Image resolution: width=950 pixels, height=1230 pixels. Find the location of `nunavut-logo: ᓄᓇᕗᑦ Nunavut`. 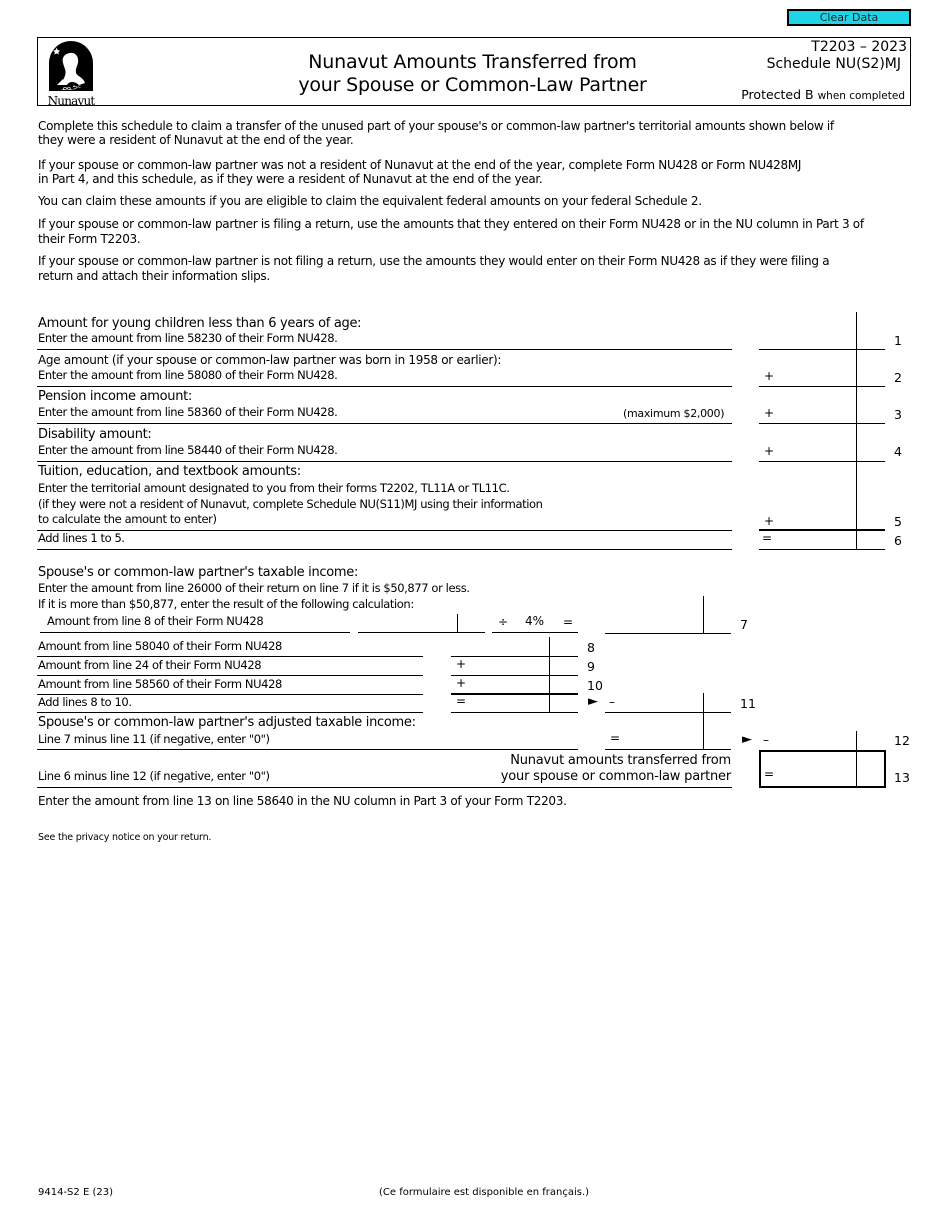

nunavut-logo: ᓄᓇᕗᑦ Nunavut is located at coordinates (71, 74).